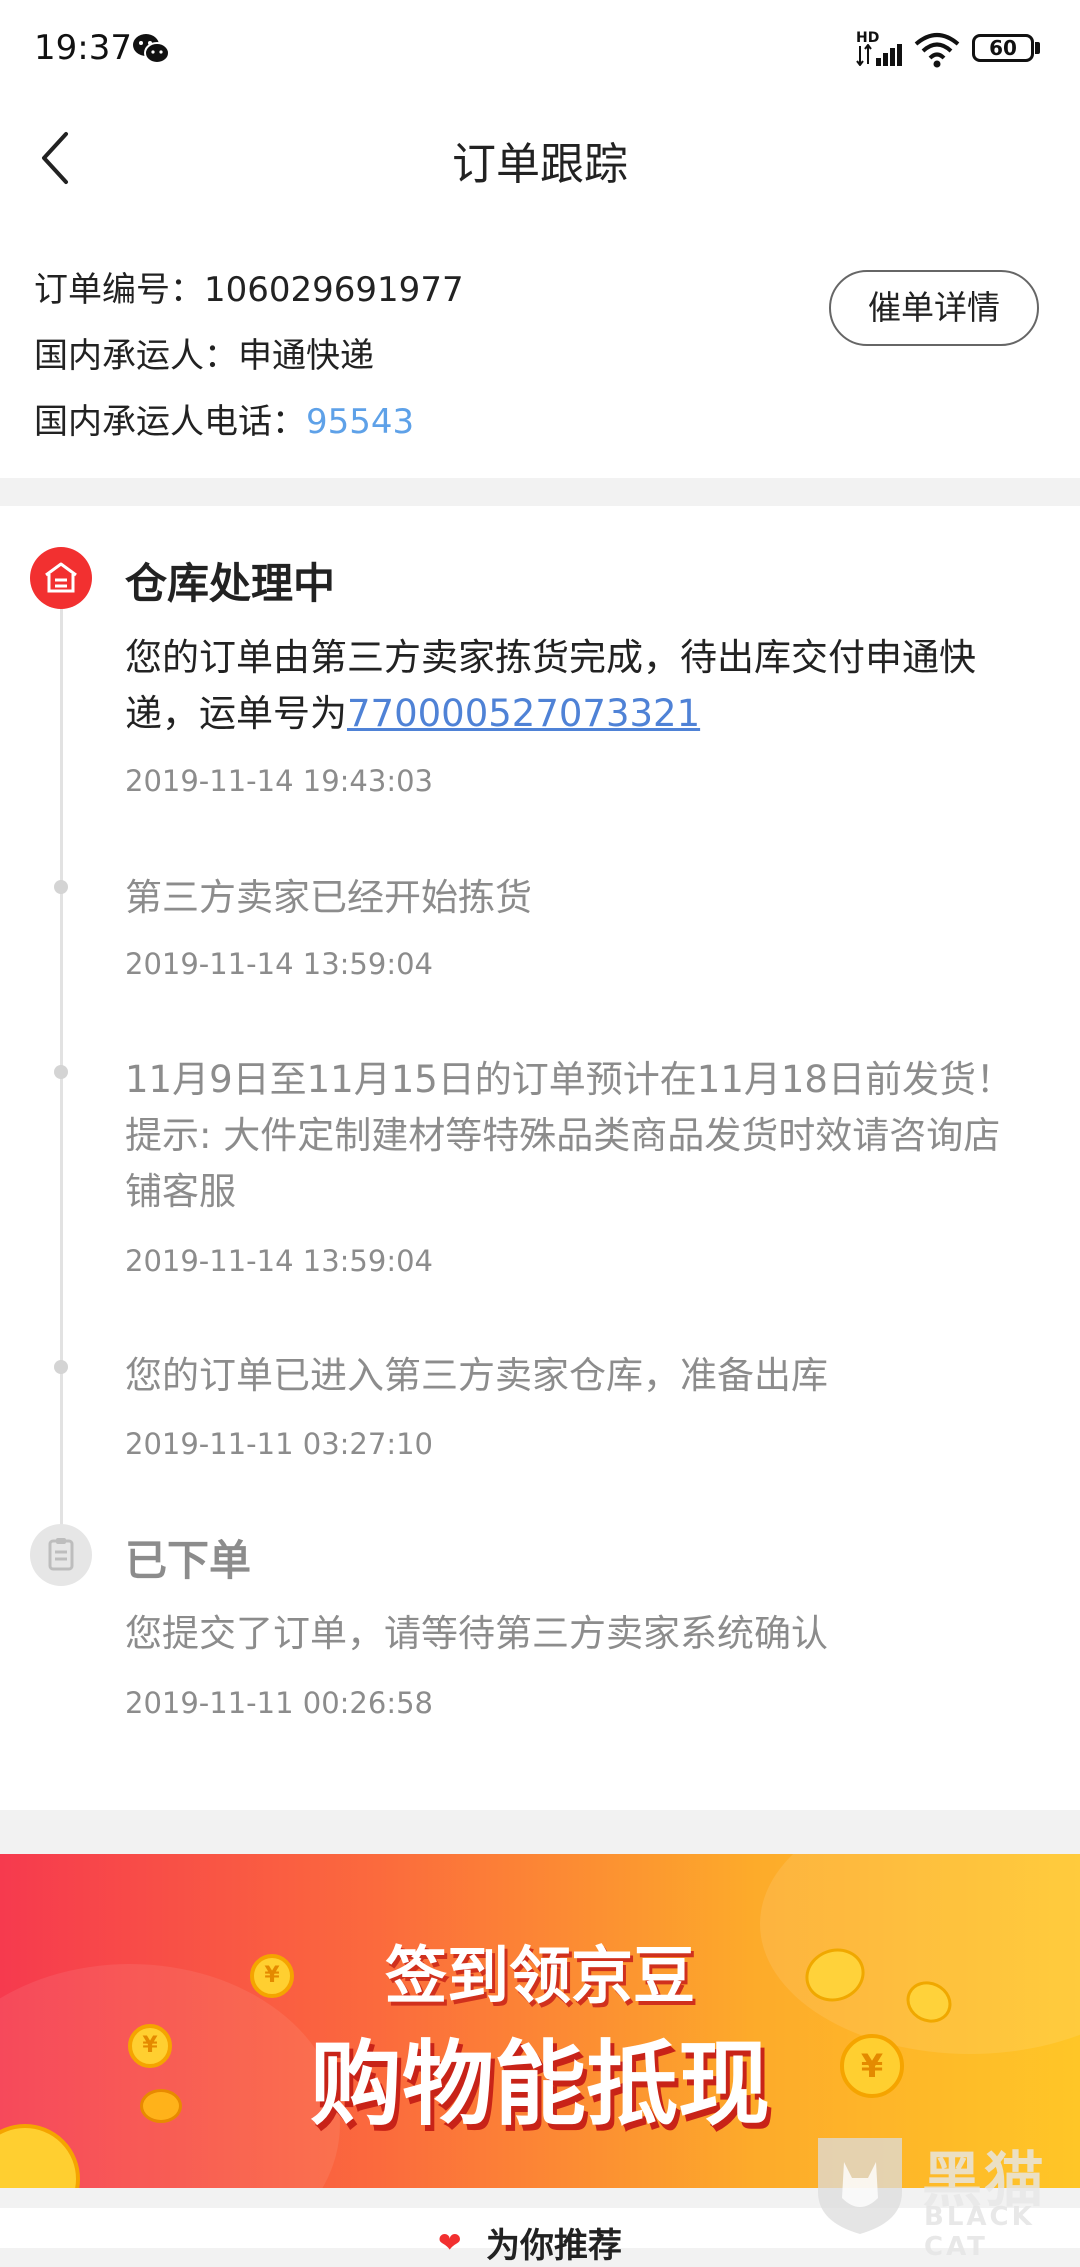 The width and height of the screenshot is (1080, 2267). I want to click on carrier-phone-label: 国内承运人电话：, so click(170, 422).